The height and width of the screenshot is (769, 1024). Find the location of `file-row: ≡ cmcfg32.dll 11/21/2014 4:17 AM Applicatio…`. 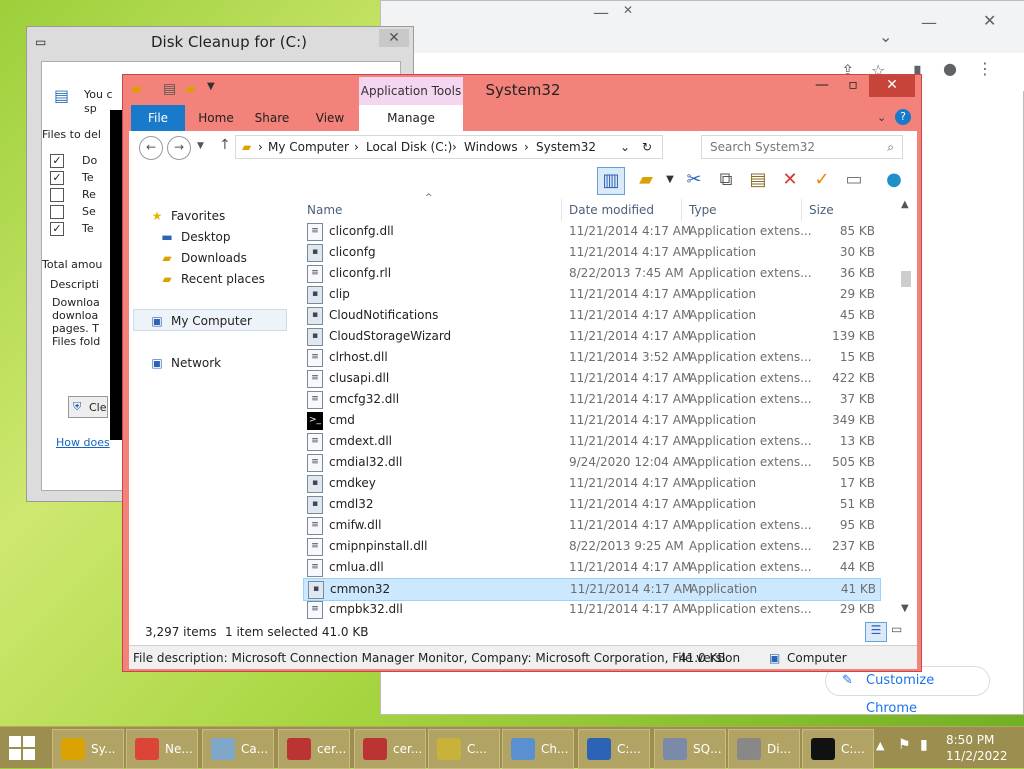

file-row: ≡ cmcfg32.dll 11/21/2014 4:17 AM Applicatio… is located at coordinates (591, 399).